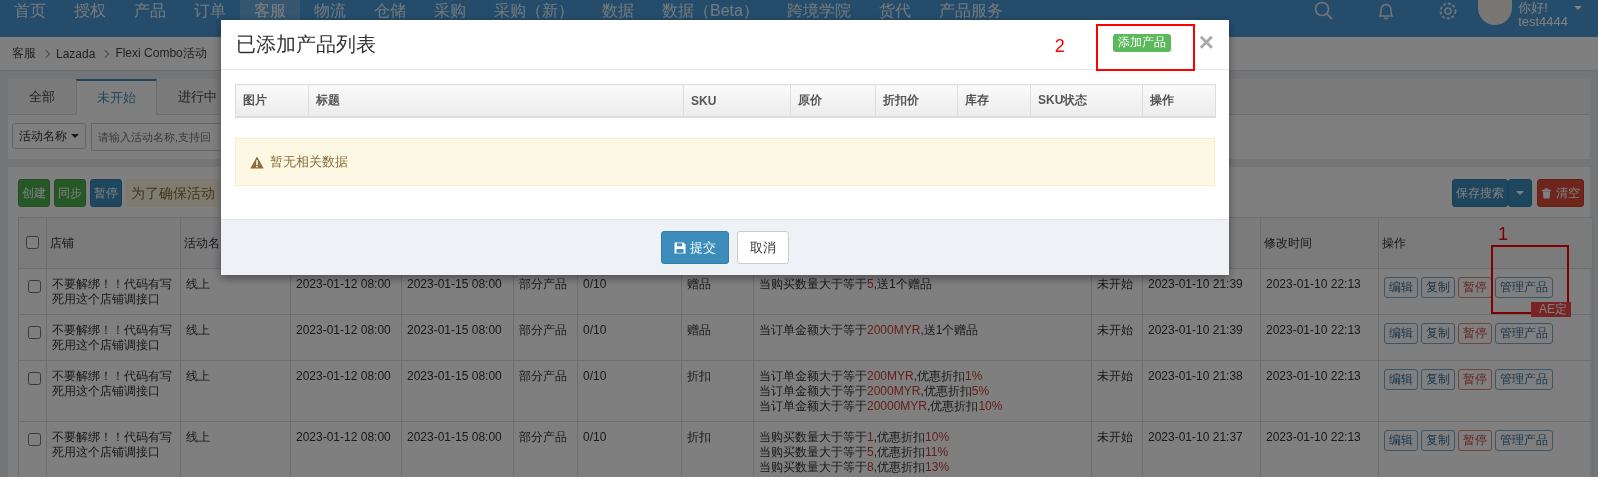  Describe the element at coordinates (30, 18) in the screenshot. I see `nav-item: 首页` at that location.